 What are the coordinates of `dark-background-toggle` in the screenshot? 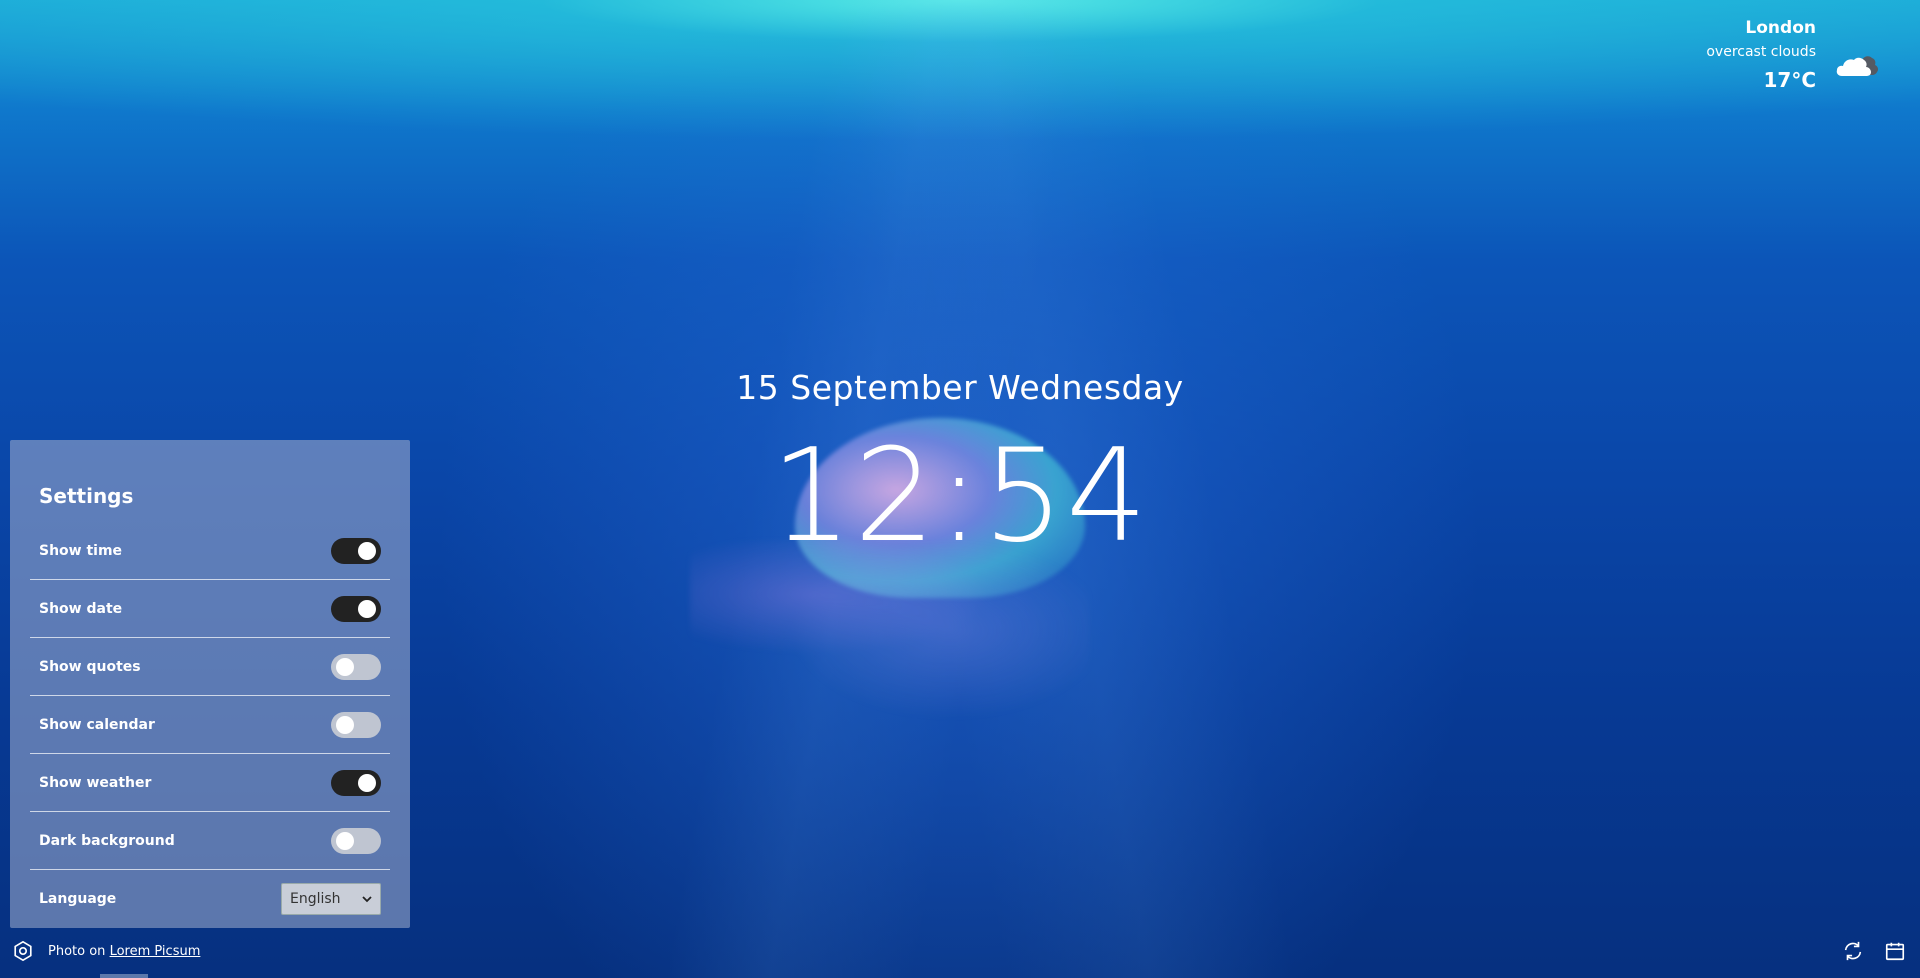 It's located at (356, 840).